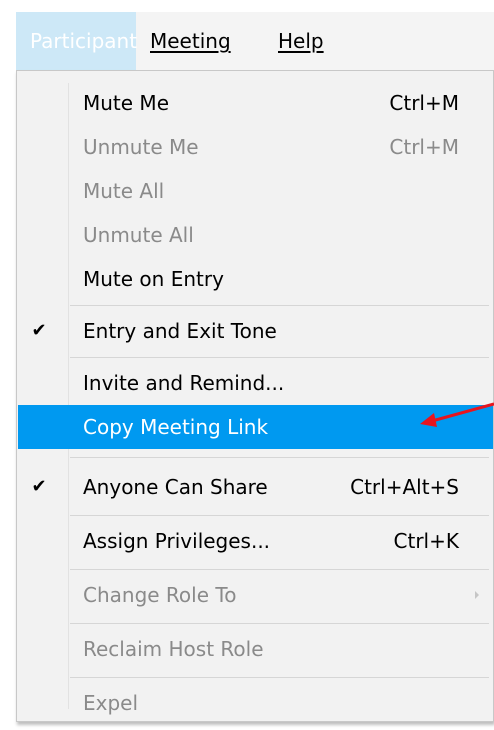 This screenshot has height=730, width=494. I want to click on menubar-participant: Participant, so click(77, 41).